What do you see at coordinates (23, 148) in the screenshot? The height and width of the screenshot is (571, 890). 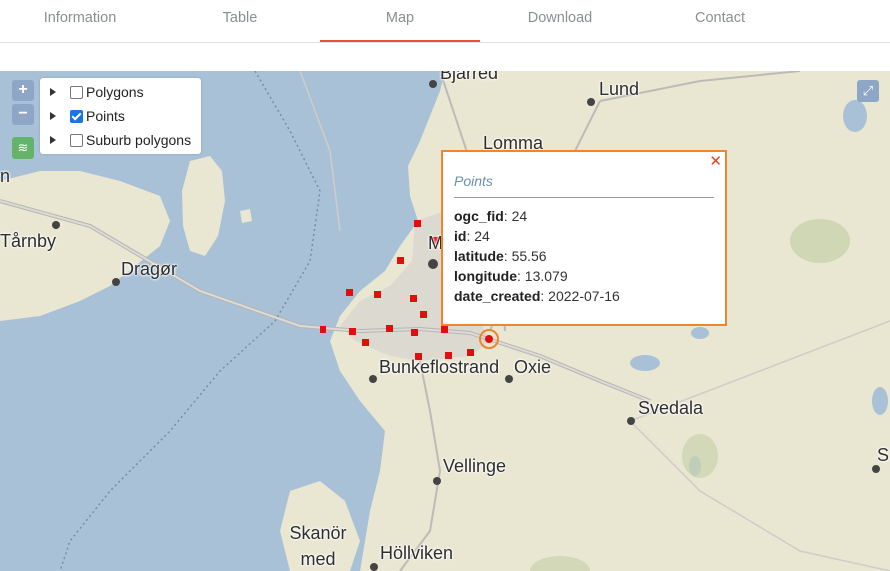 I see `layers-icon: ≋` at bounding box center [23, 148].